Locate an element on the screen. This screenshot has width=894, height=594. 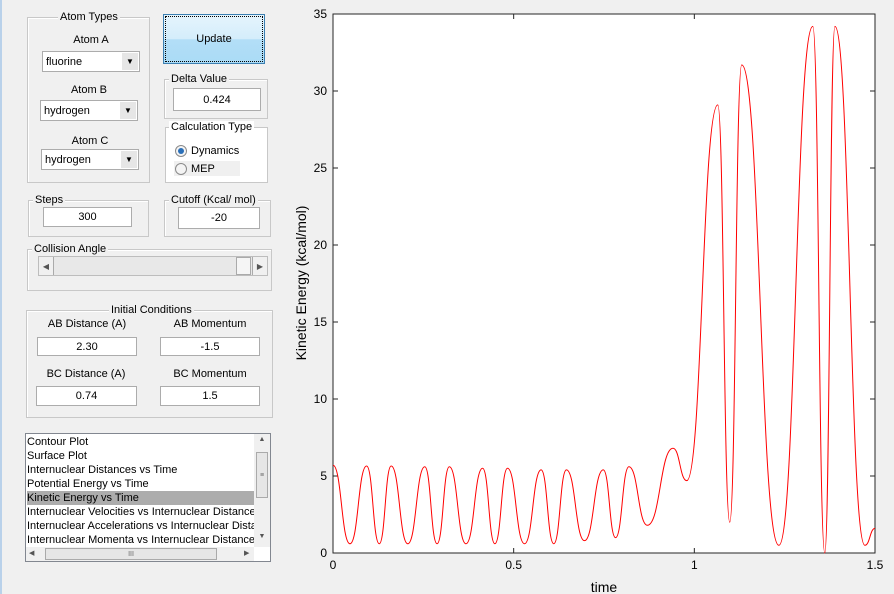
y-tick-label: 30 is located at coordinates (321, 91).